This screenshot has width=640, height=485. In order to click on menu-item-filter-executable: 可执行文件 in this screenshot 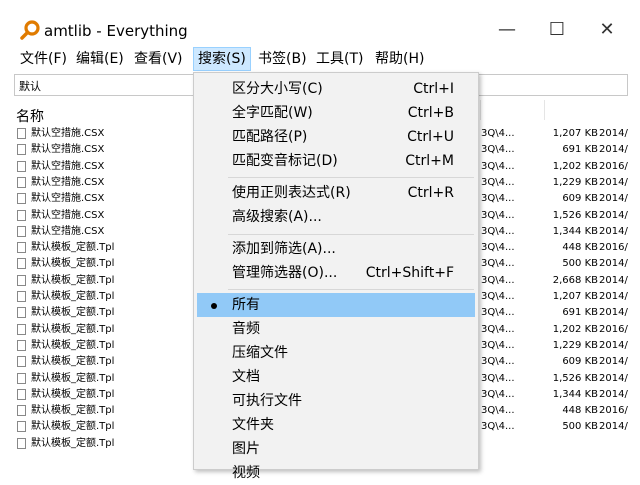, I will do `click(336, 401)`.